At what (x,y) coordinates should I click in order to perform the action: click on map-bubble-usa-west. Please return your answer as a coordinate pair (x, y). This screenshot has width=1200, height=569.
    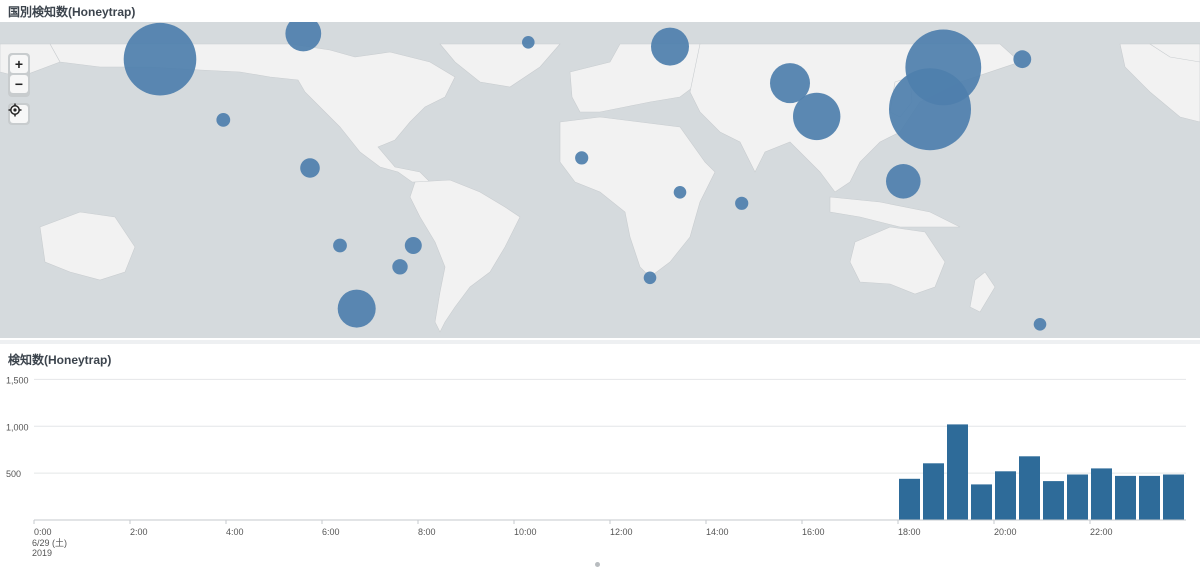
    Looking at the image, I should click on (160, 59).